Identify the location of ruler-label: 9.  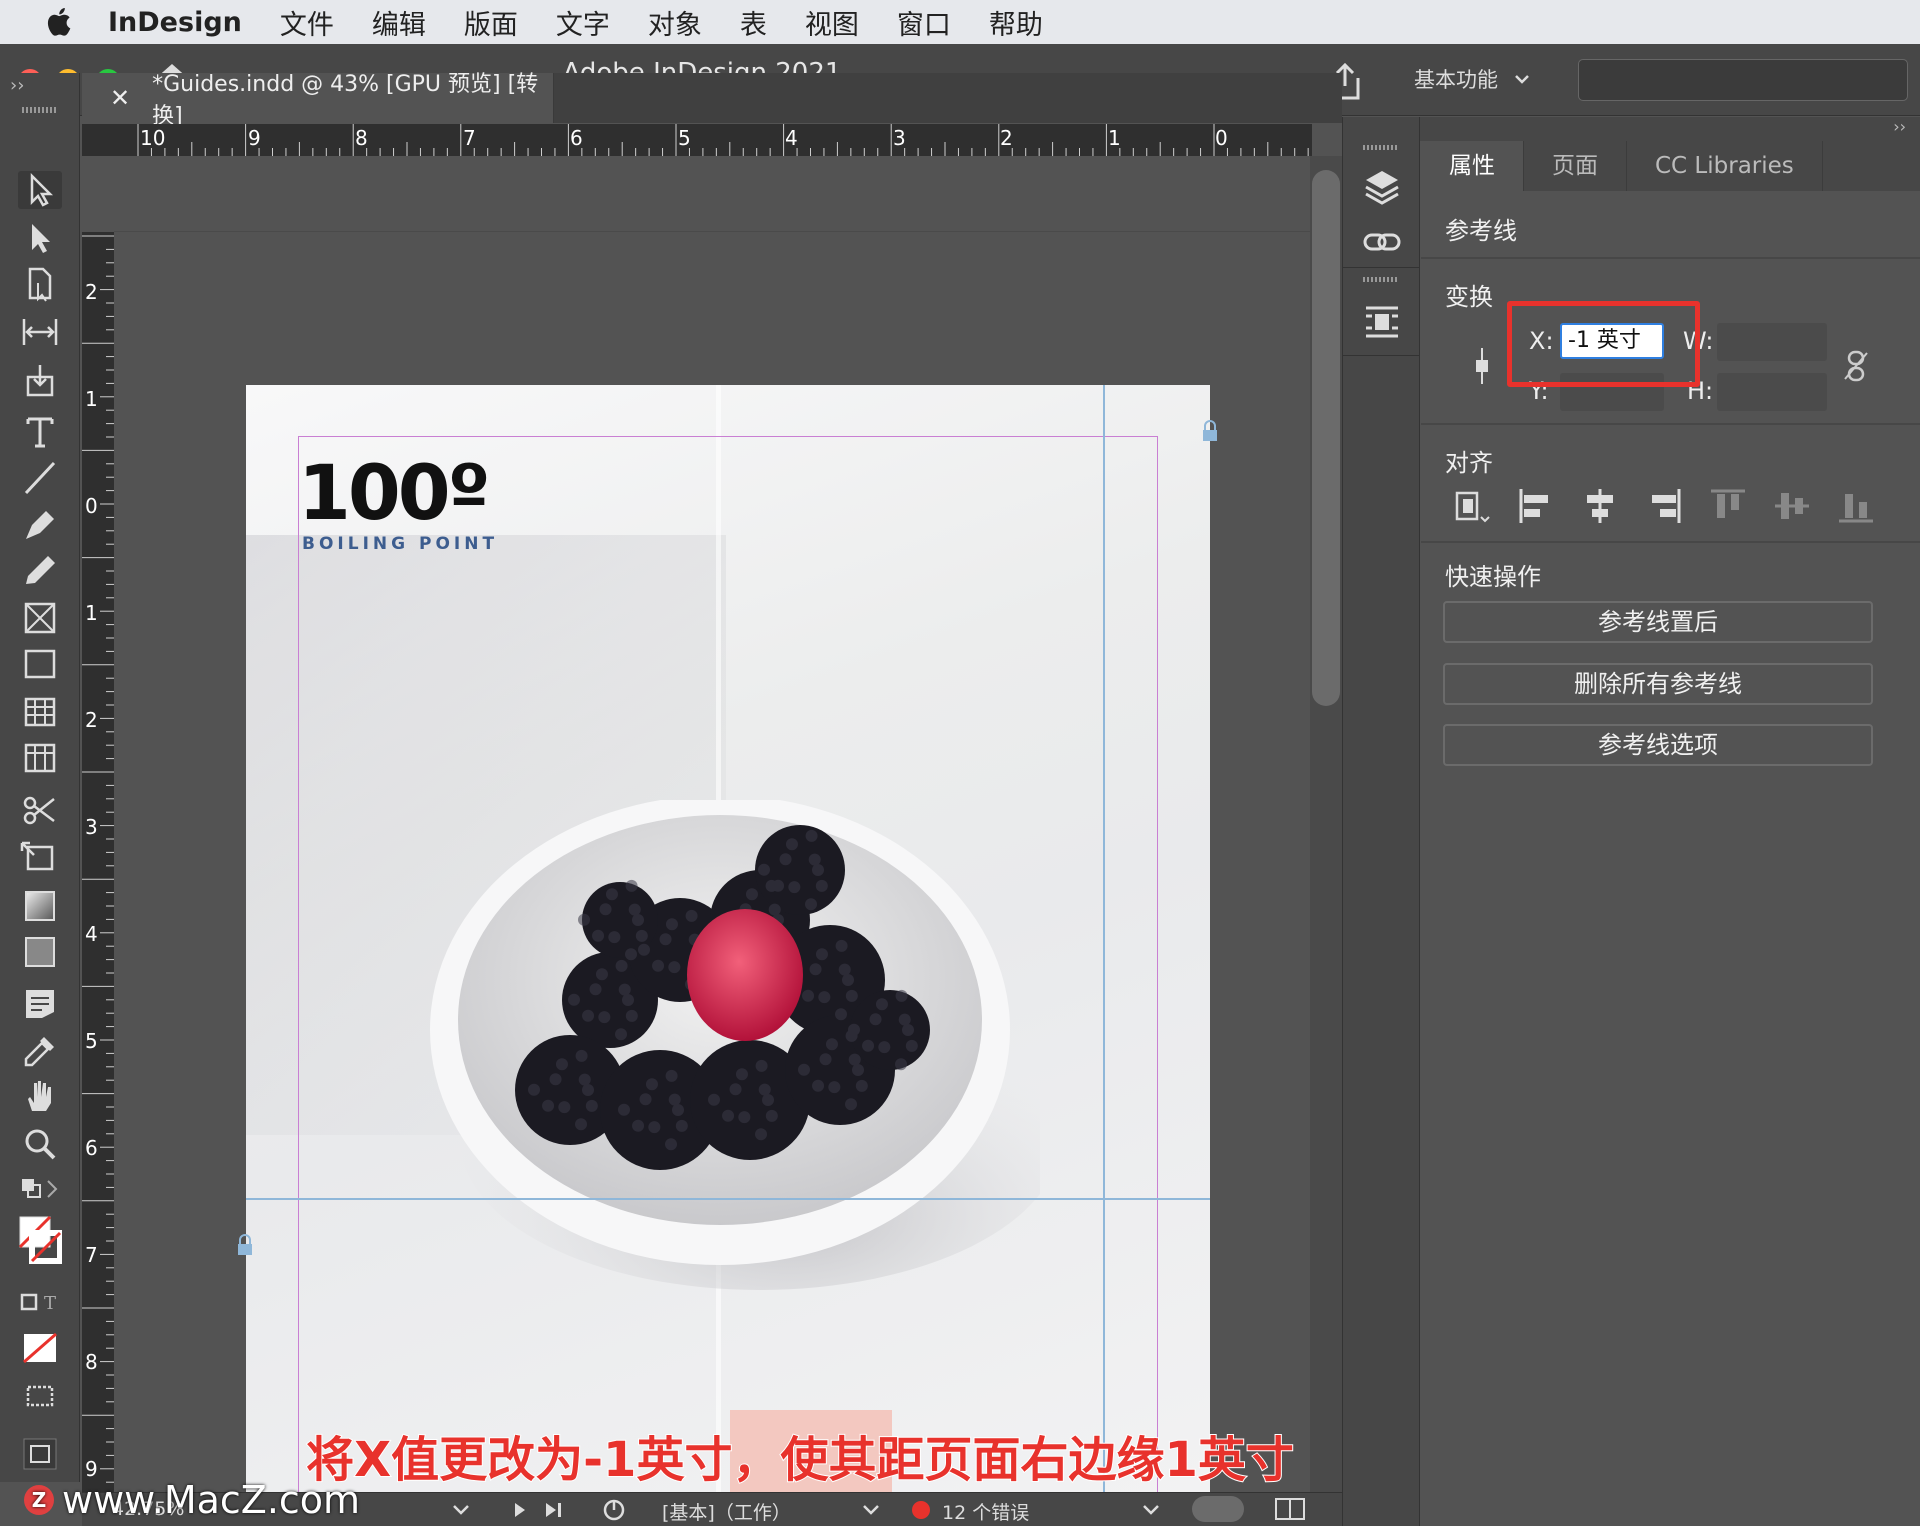
(254, 138).